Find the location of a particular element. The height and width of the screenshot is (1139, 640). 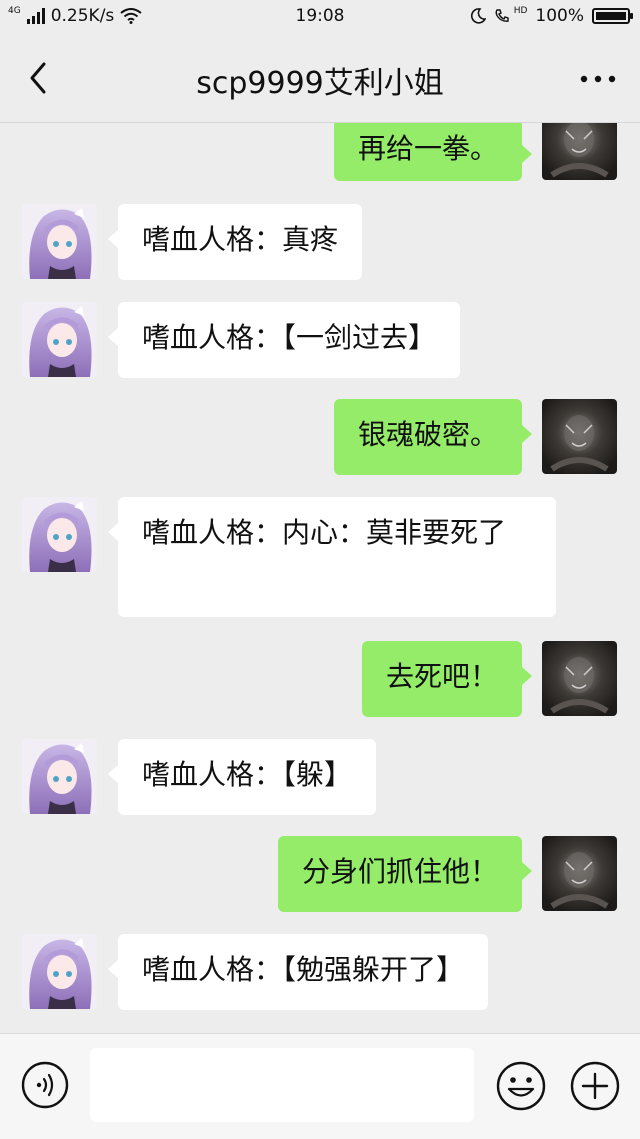

message-bubble-outgoing: 分身们抓住他！ is located at coordinates (405, 874).